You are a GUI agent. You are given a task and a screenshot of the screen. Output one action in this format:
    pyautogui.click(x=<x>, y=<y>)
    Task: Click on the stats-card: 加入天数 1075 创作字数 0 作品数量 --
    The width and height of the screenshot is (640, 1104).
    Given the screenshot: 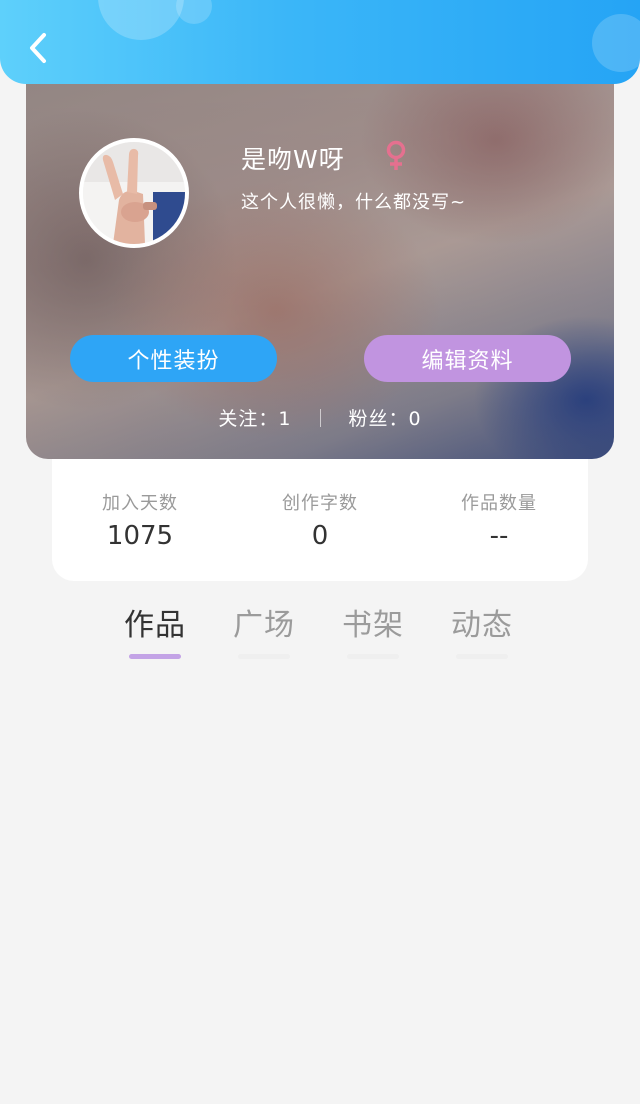 What is the action you would take?
    pyautogui.click(x=320, y=520)
    